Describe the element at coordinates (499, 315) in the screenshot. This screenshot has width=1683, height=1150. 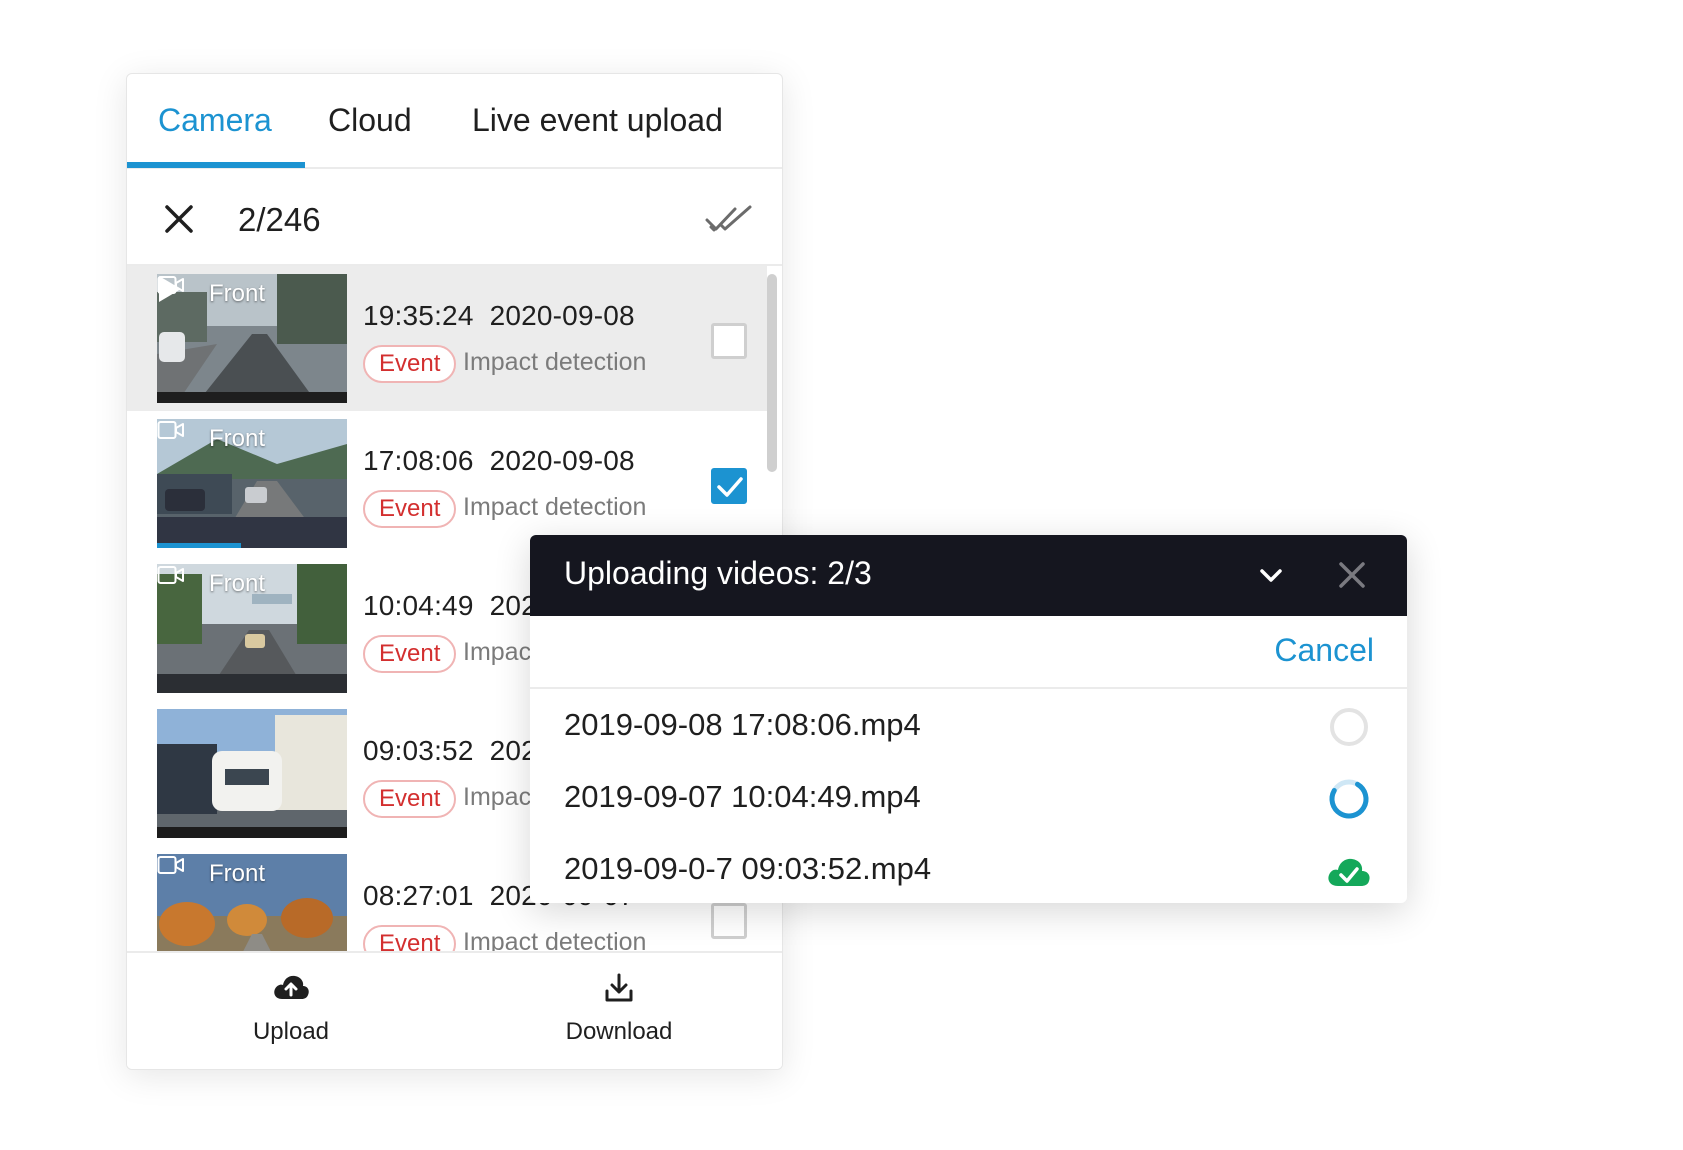
I see `recording-datetime: 19:35:24 2020-09-08` at that location.